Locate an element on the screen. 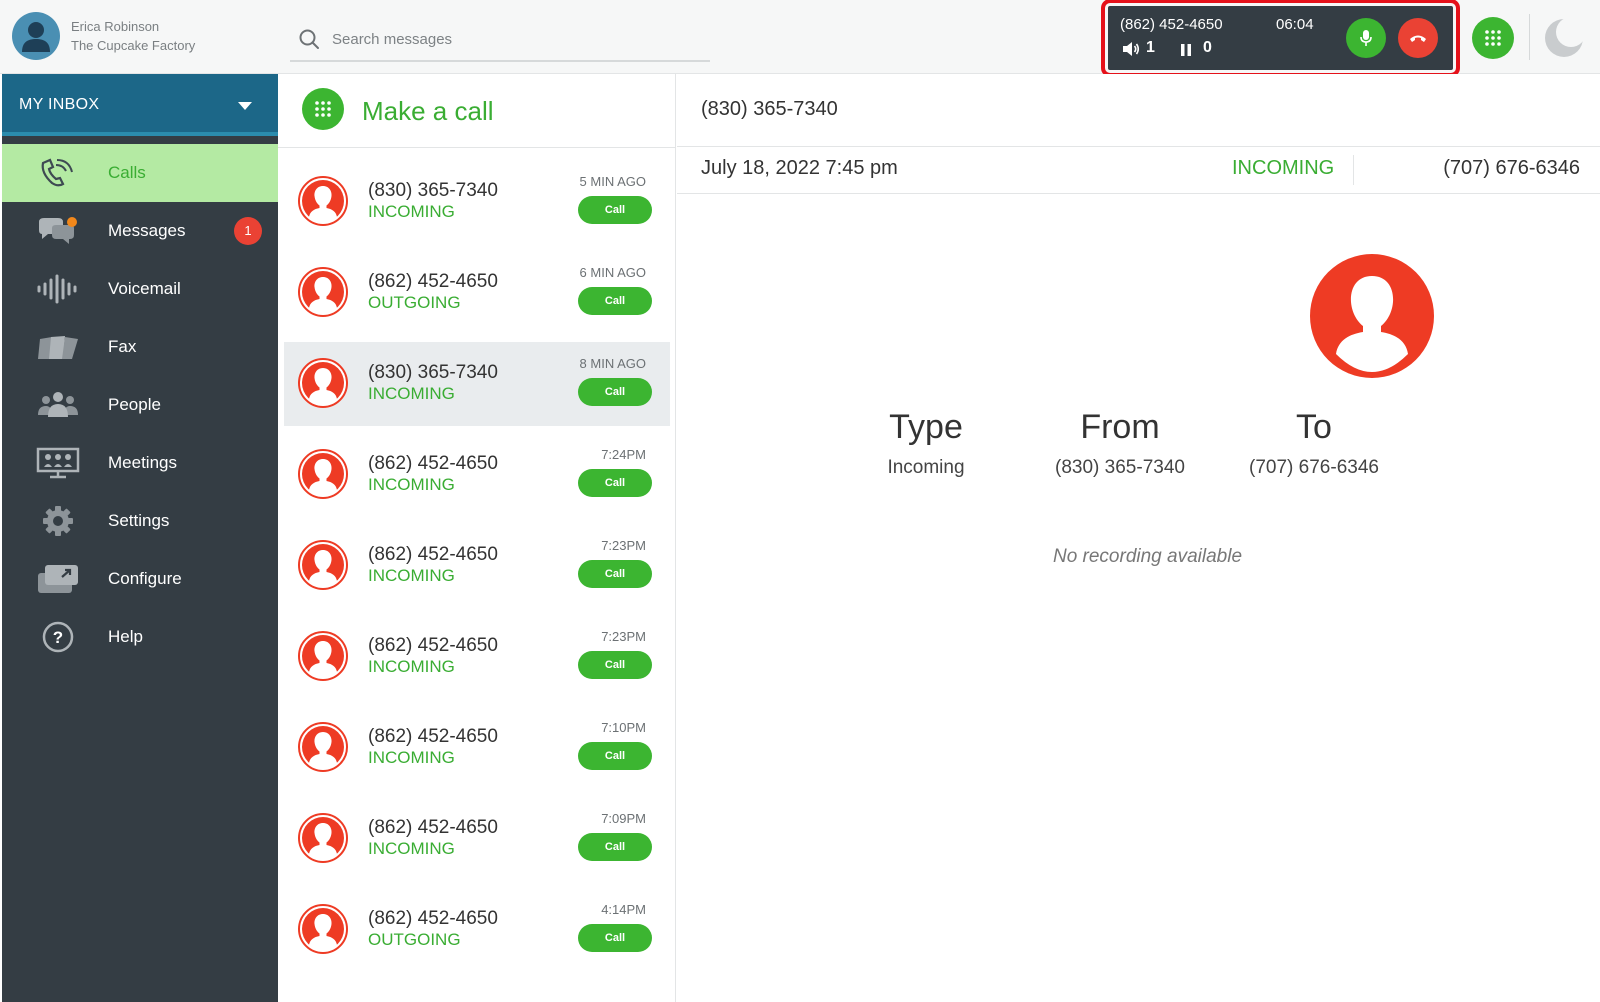  unread-badge: 1 is located at coordinates (248, 231).